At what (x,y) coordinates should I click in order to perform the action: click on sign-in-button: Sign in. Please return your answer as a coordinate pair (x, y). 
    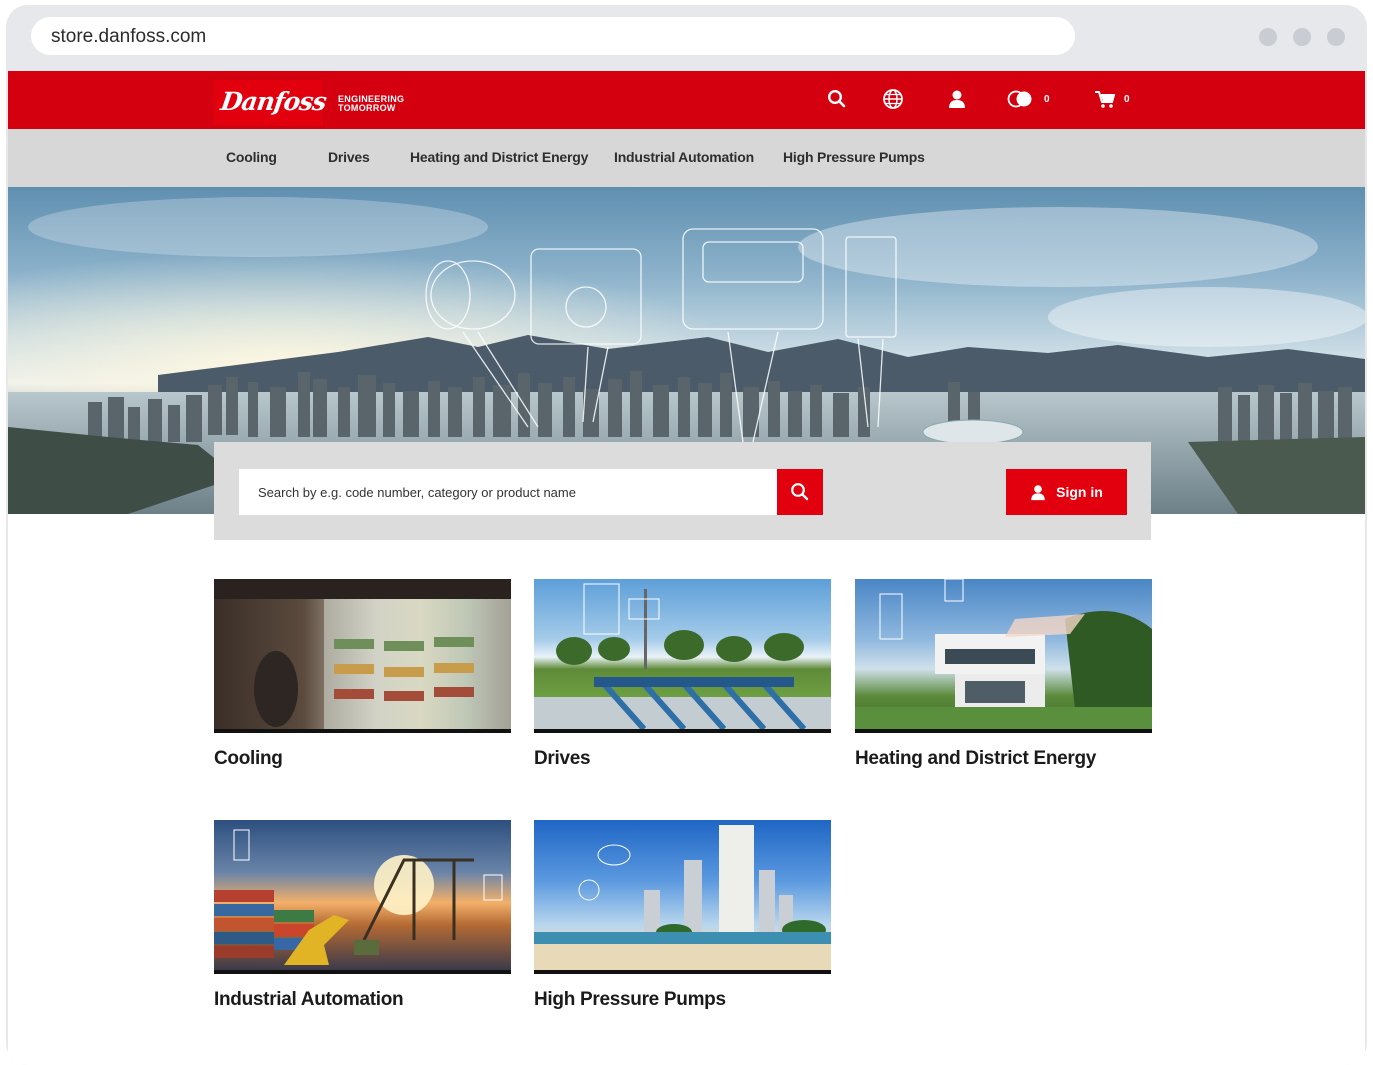
    Looking at the image, I should click on (1066, 492).